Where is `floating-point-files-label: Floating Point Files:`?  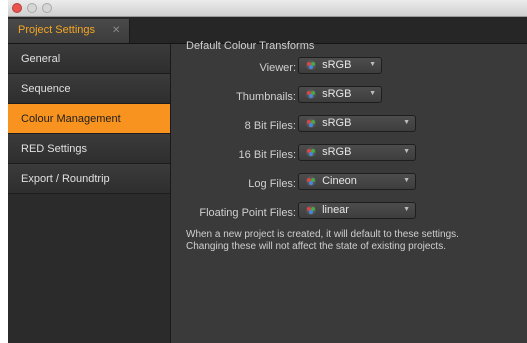
floating-point-files-label: Floating Point Files: is located at coordinates (247, 213).